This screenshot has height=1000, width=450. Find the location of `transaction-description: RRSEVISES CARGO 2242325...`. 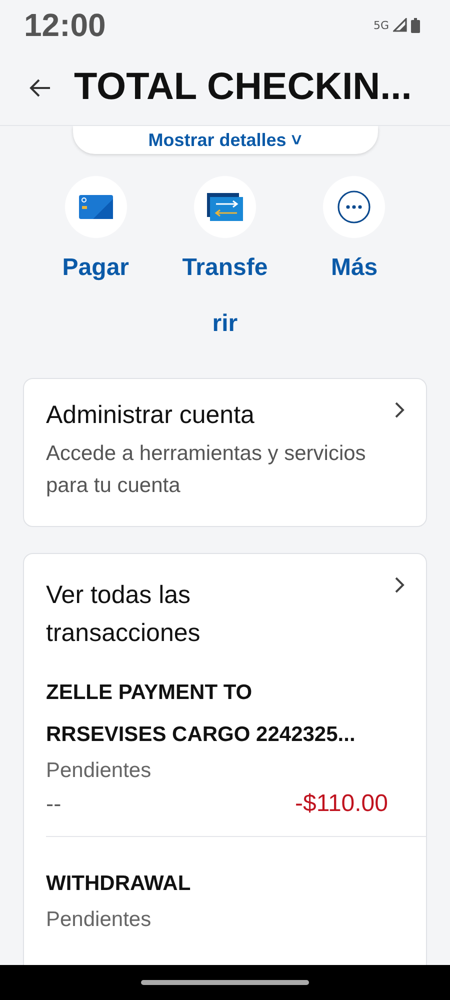

transaction-description: RRSEVISES CARGO 2242325... is located at coordinates (201, 735).